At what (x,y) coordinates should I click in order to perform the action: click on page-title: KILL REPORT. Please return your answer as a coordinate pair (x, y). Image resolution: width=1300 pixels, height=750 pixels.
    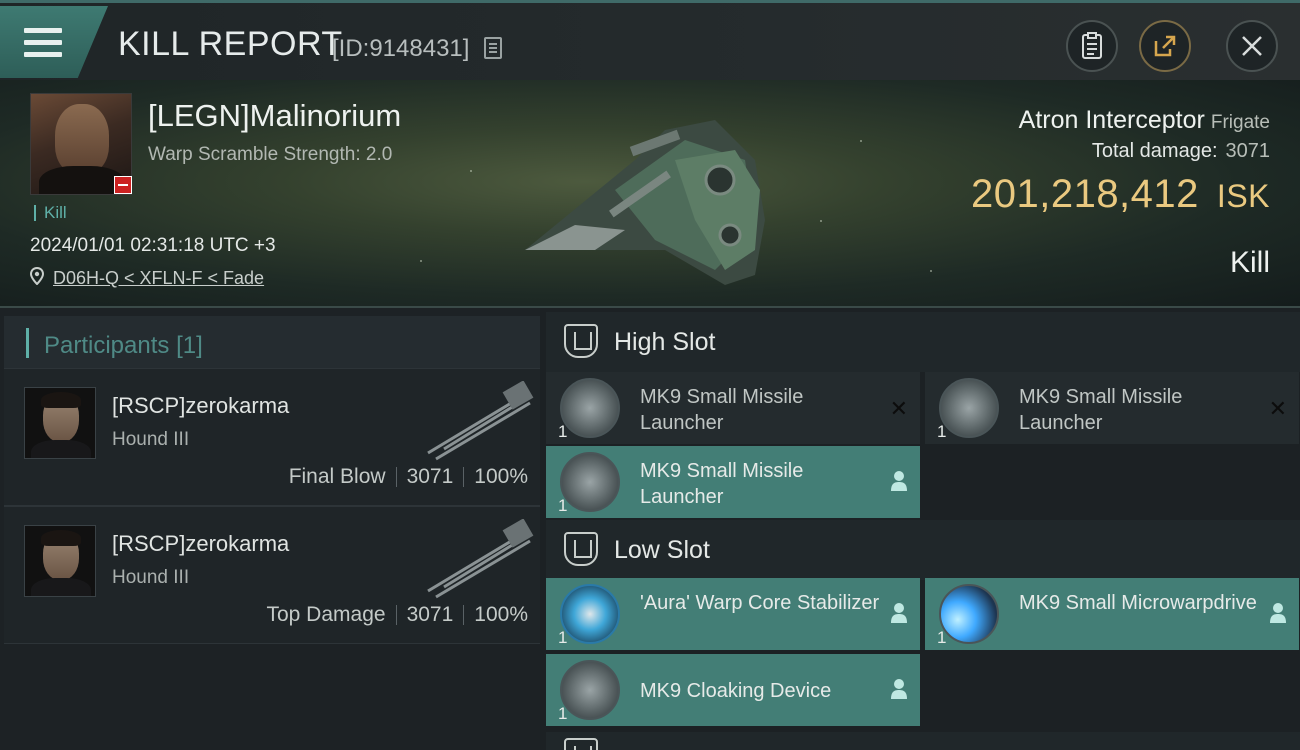
    Looking at the image, I should click on (230, 44).